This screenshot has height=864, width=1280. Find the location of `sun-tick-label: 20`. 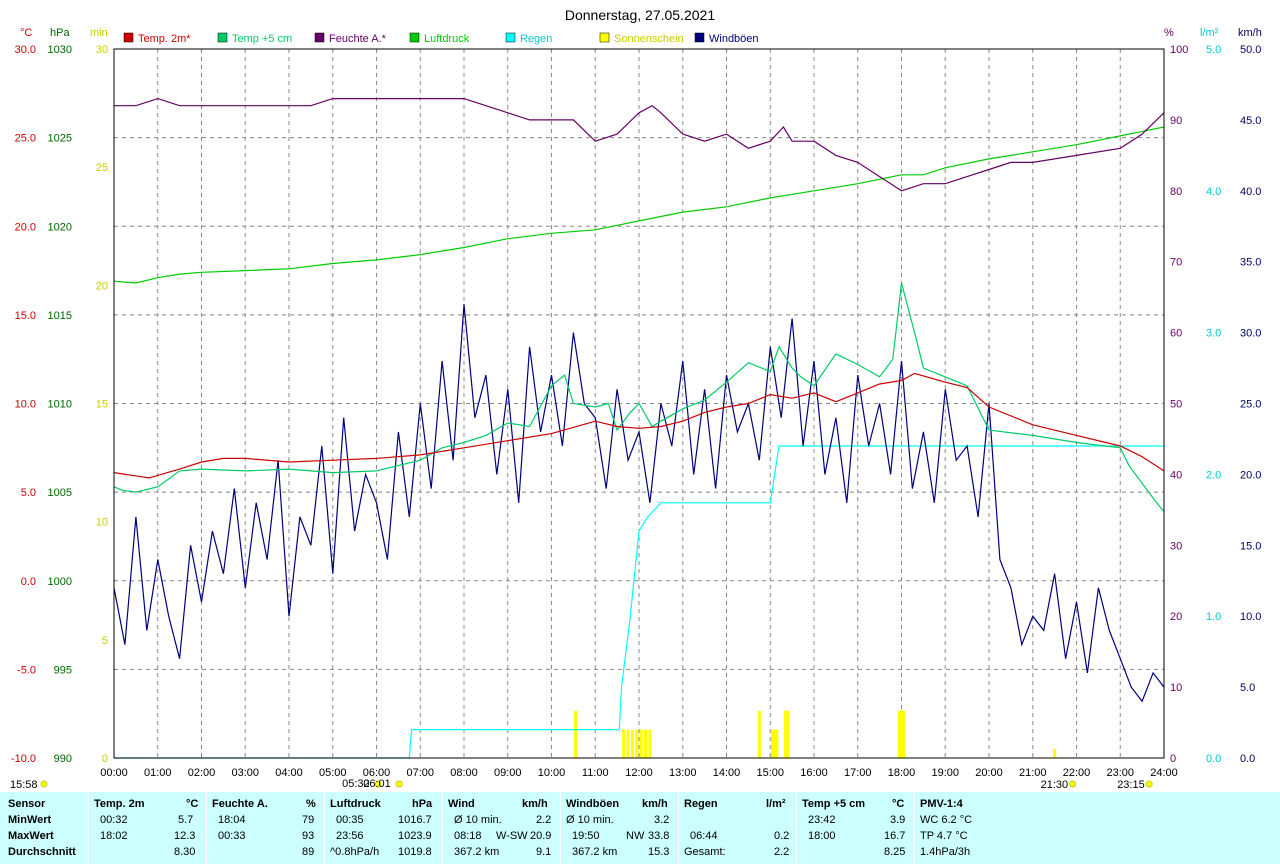

sun-tick-label: 20 is located at coordinates (102, 286).